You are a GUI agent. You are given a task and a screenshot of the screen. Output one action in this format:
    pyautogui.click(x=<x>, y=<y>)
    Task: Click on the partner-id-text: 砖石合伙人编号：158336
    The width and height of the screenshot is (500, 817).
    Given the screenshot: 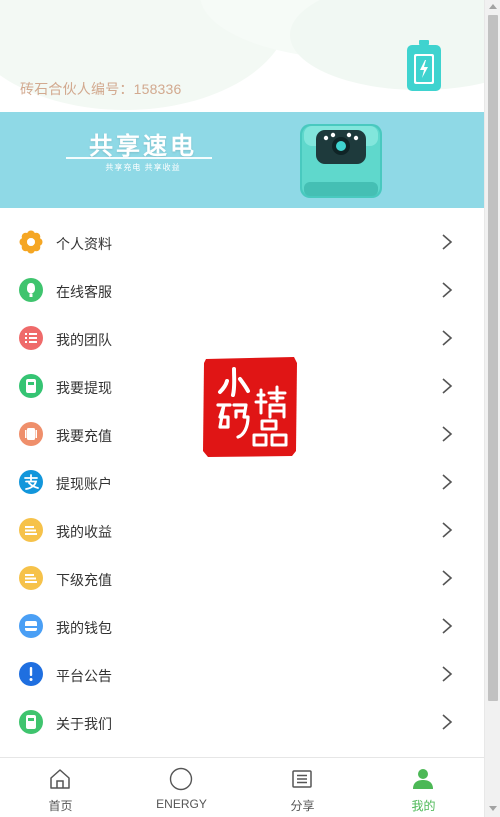 What is the action you would take?
    pyautogui.click(x=101, y=89)
    